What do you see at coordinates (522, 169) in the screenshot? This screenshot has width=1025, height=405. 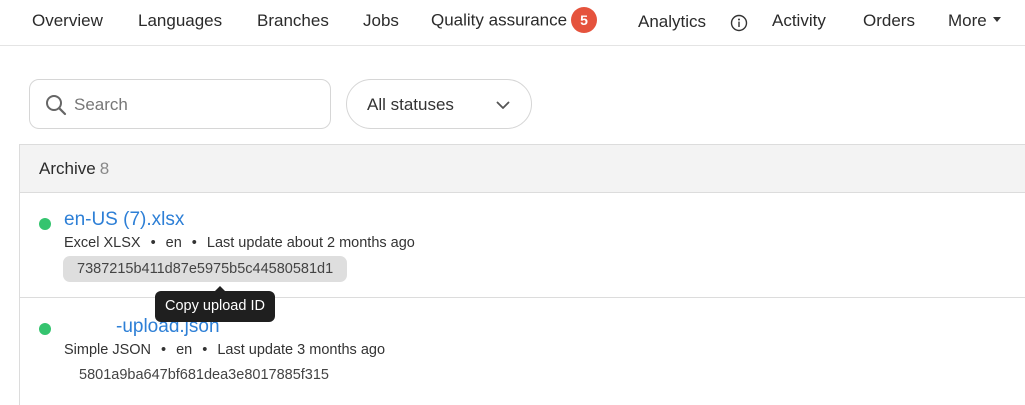 I see `archive-header: Archive 8` at bounding box center [522, 169].